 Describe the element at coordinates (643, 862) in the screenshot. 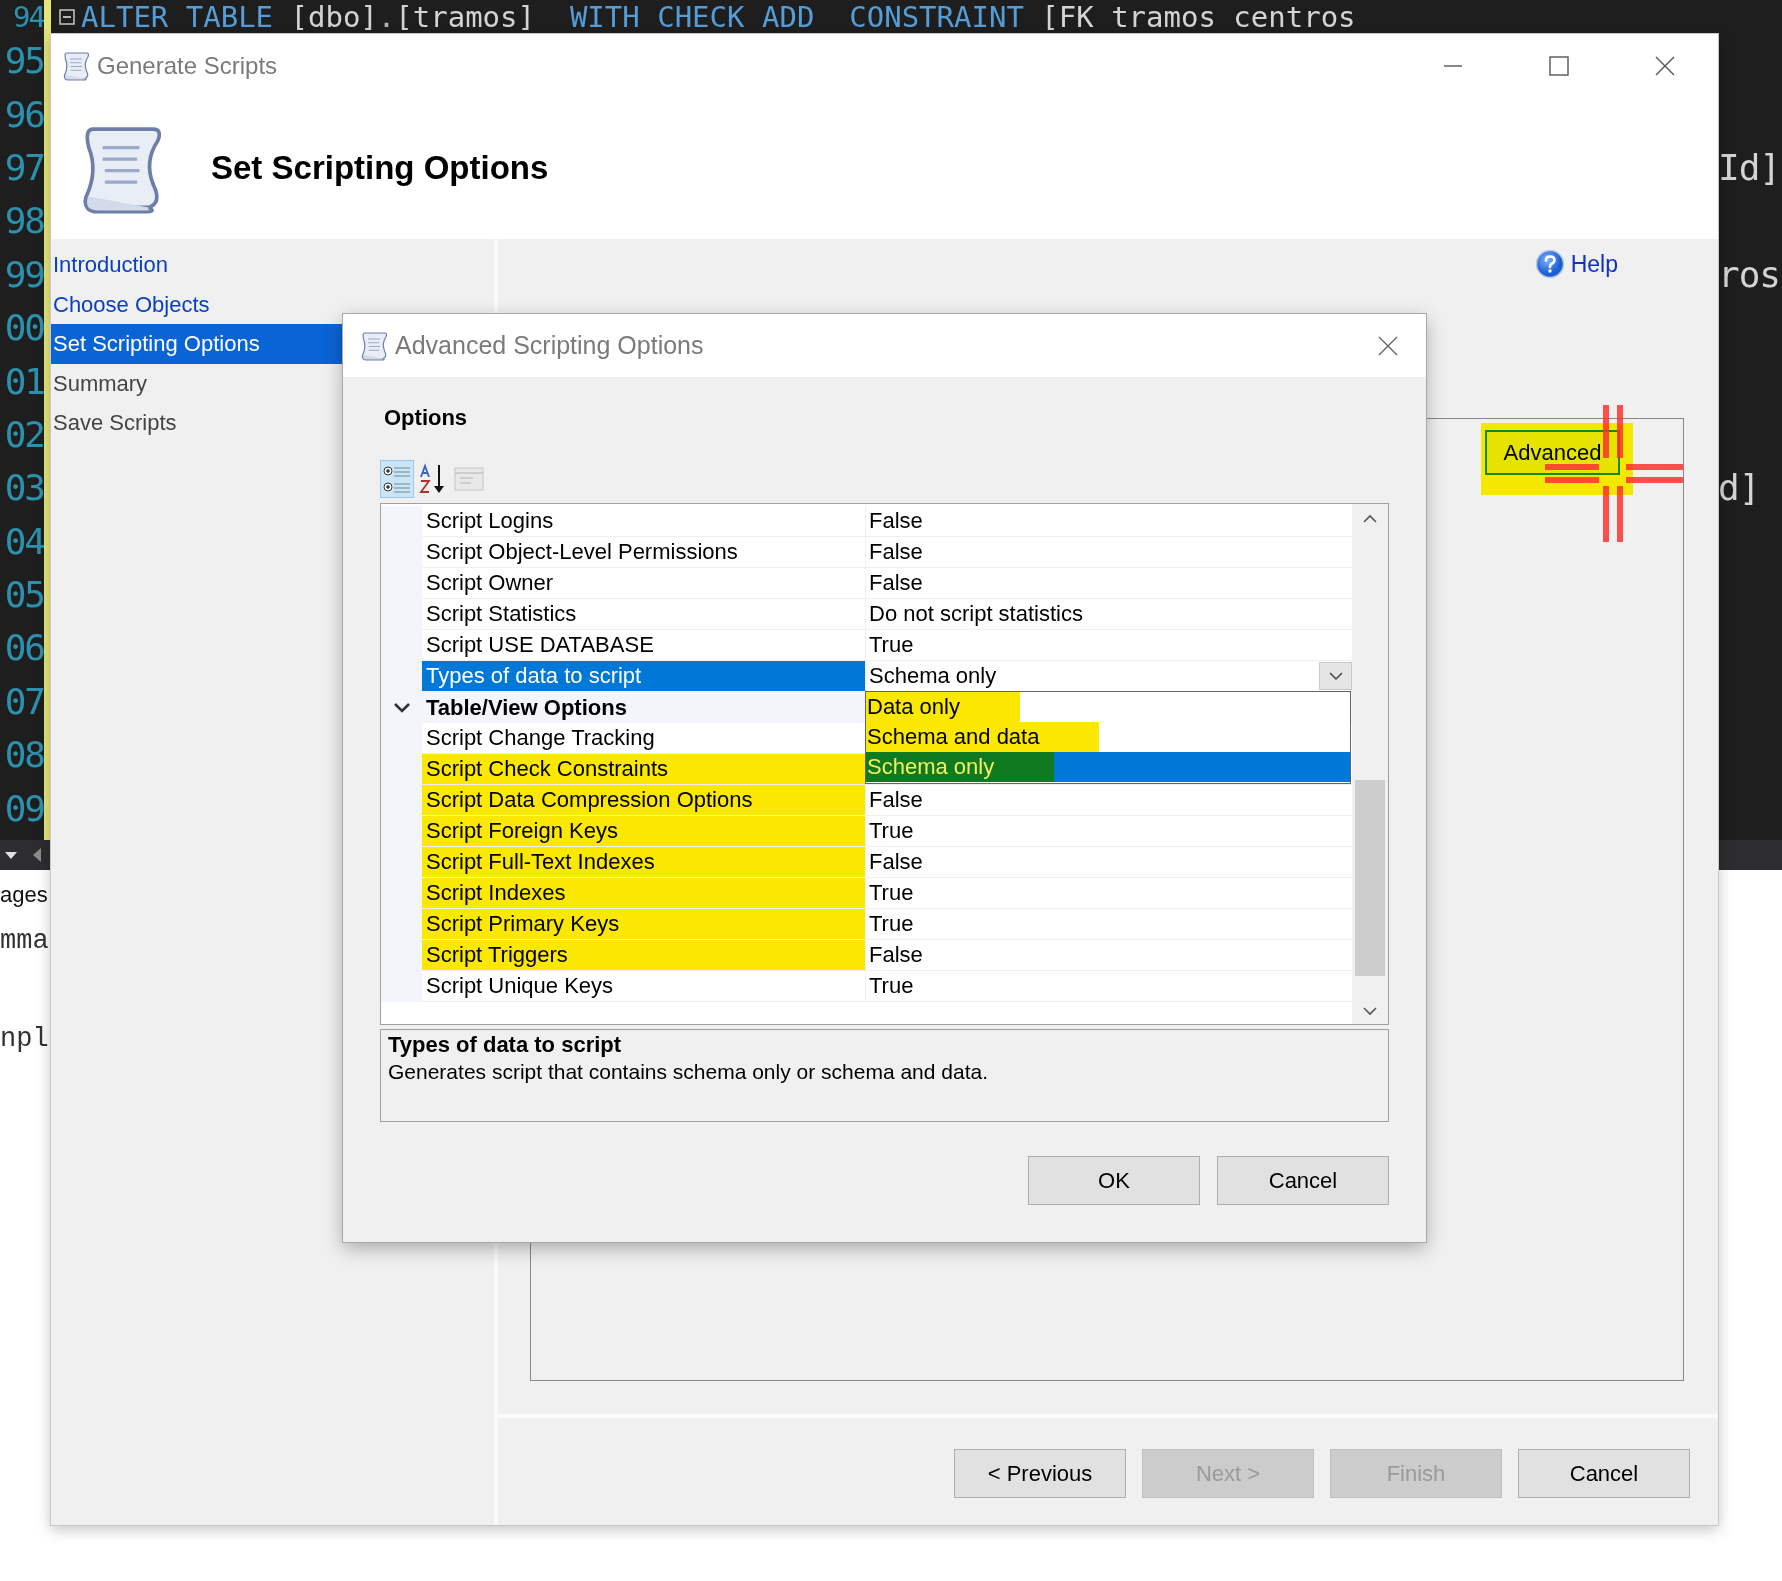

I see `property-name: Script Full-Text Indexes` at that location.